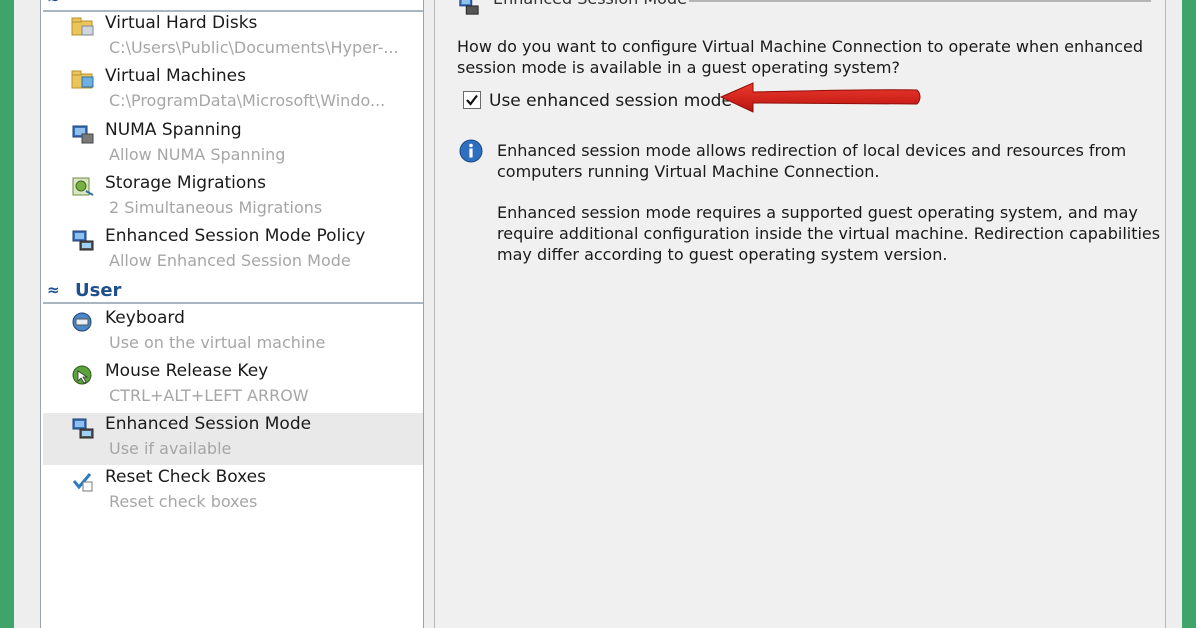 This screenshot has width=1196, height=628. What do you see at coordinates (82, 79) in the screenshot?
I see `folder-vm-icon` at bounding box center [82, 79].